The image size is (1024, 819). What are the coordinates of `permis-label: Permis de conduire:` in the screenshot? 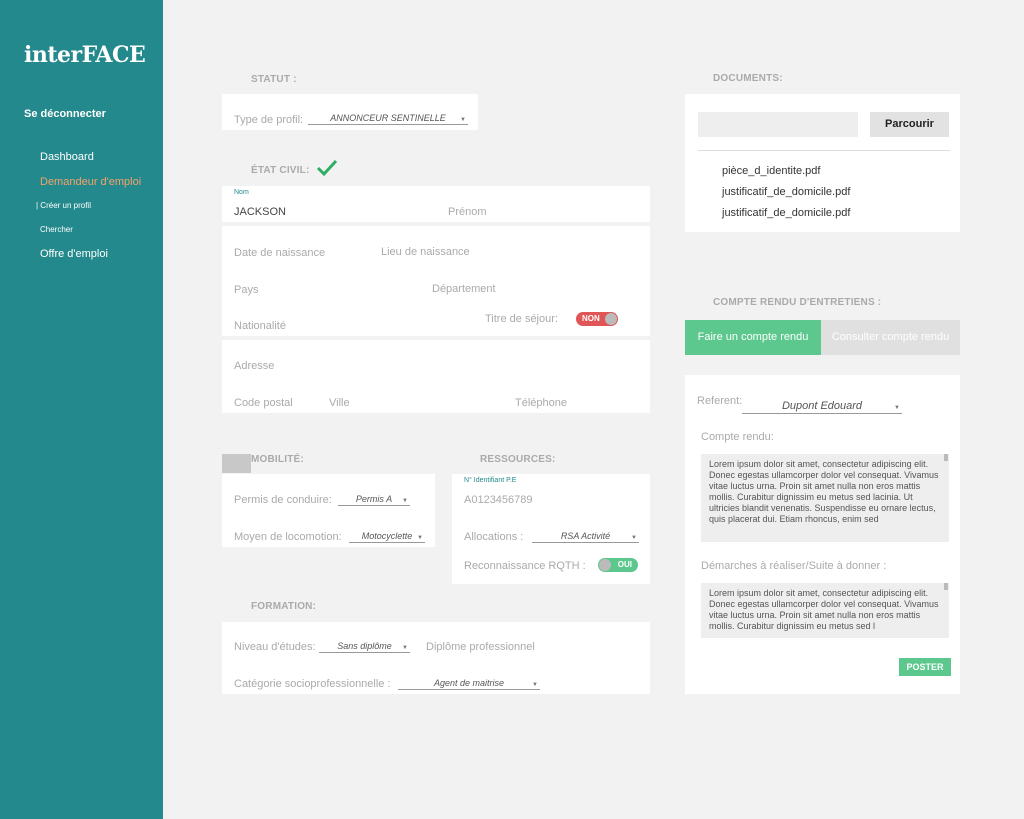 It's located at (283, 500).